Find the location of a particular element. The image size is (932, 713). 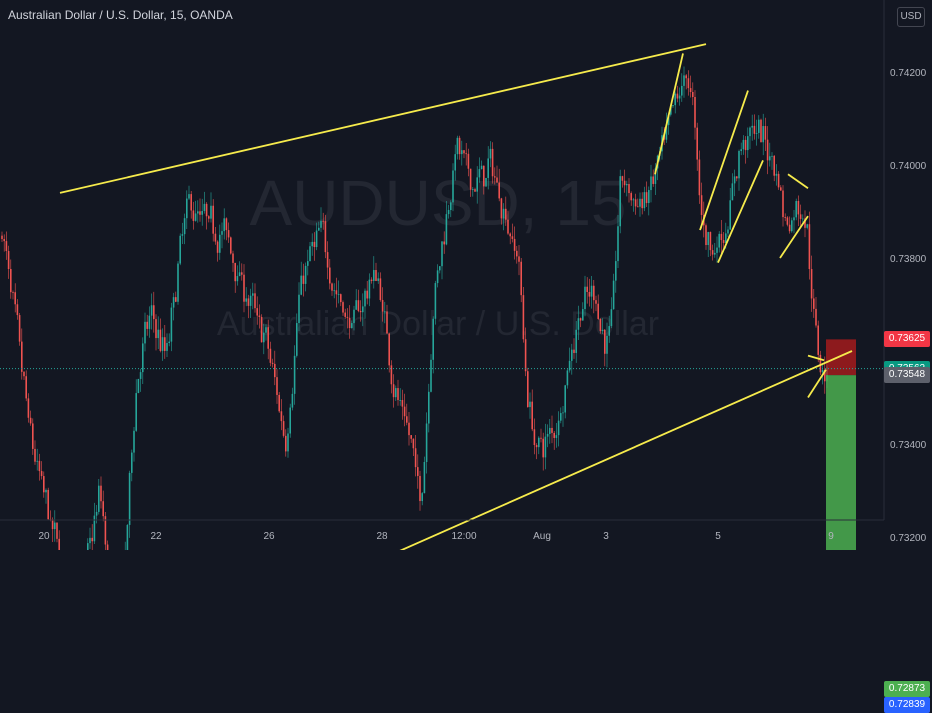

time-tick-label: 28 is located at coordinates (382, 536).